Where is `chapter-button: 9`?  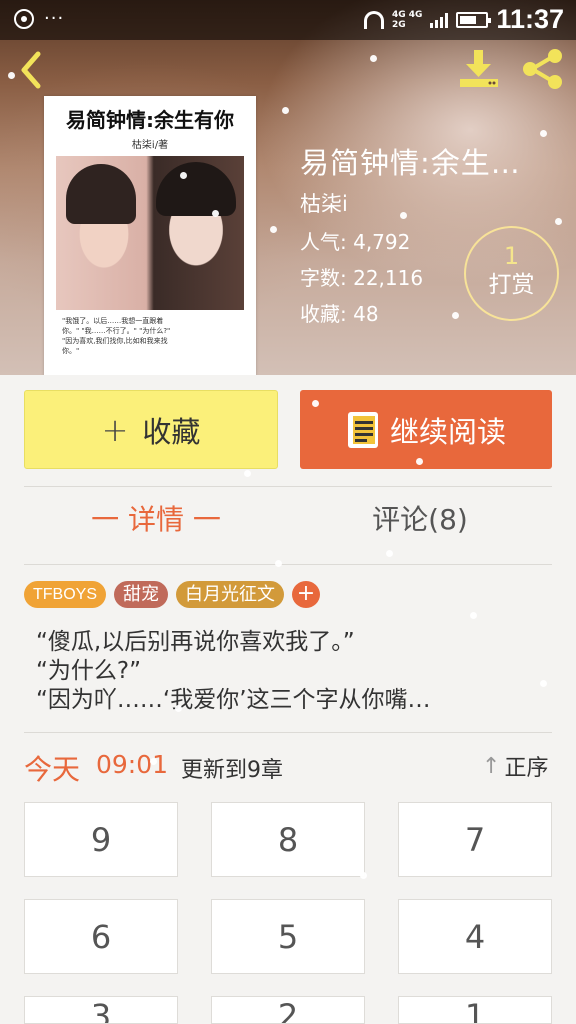 chapter-button: 9 is located at coordinates (101, 839).